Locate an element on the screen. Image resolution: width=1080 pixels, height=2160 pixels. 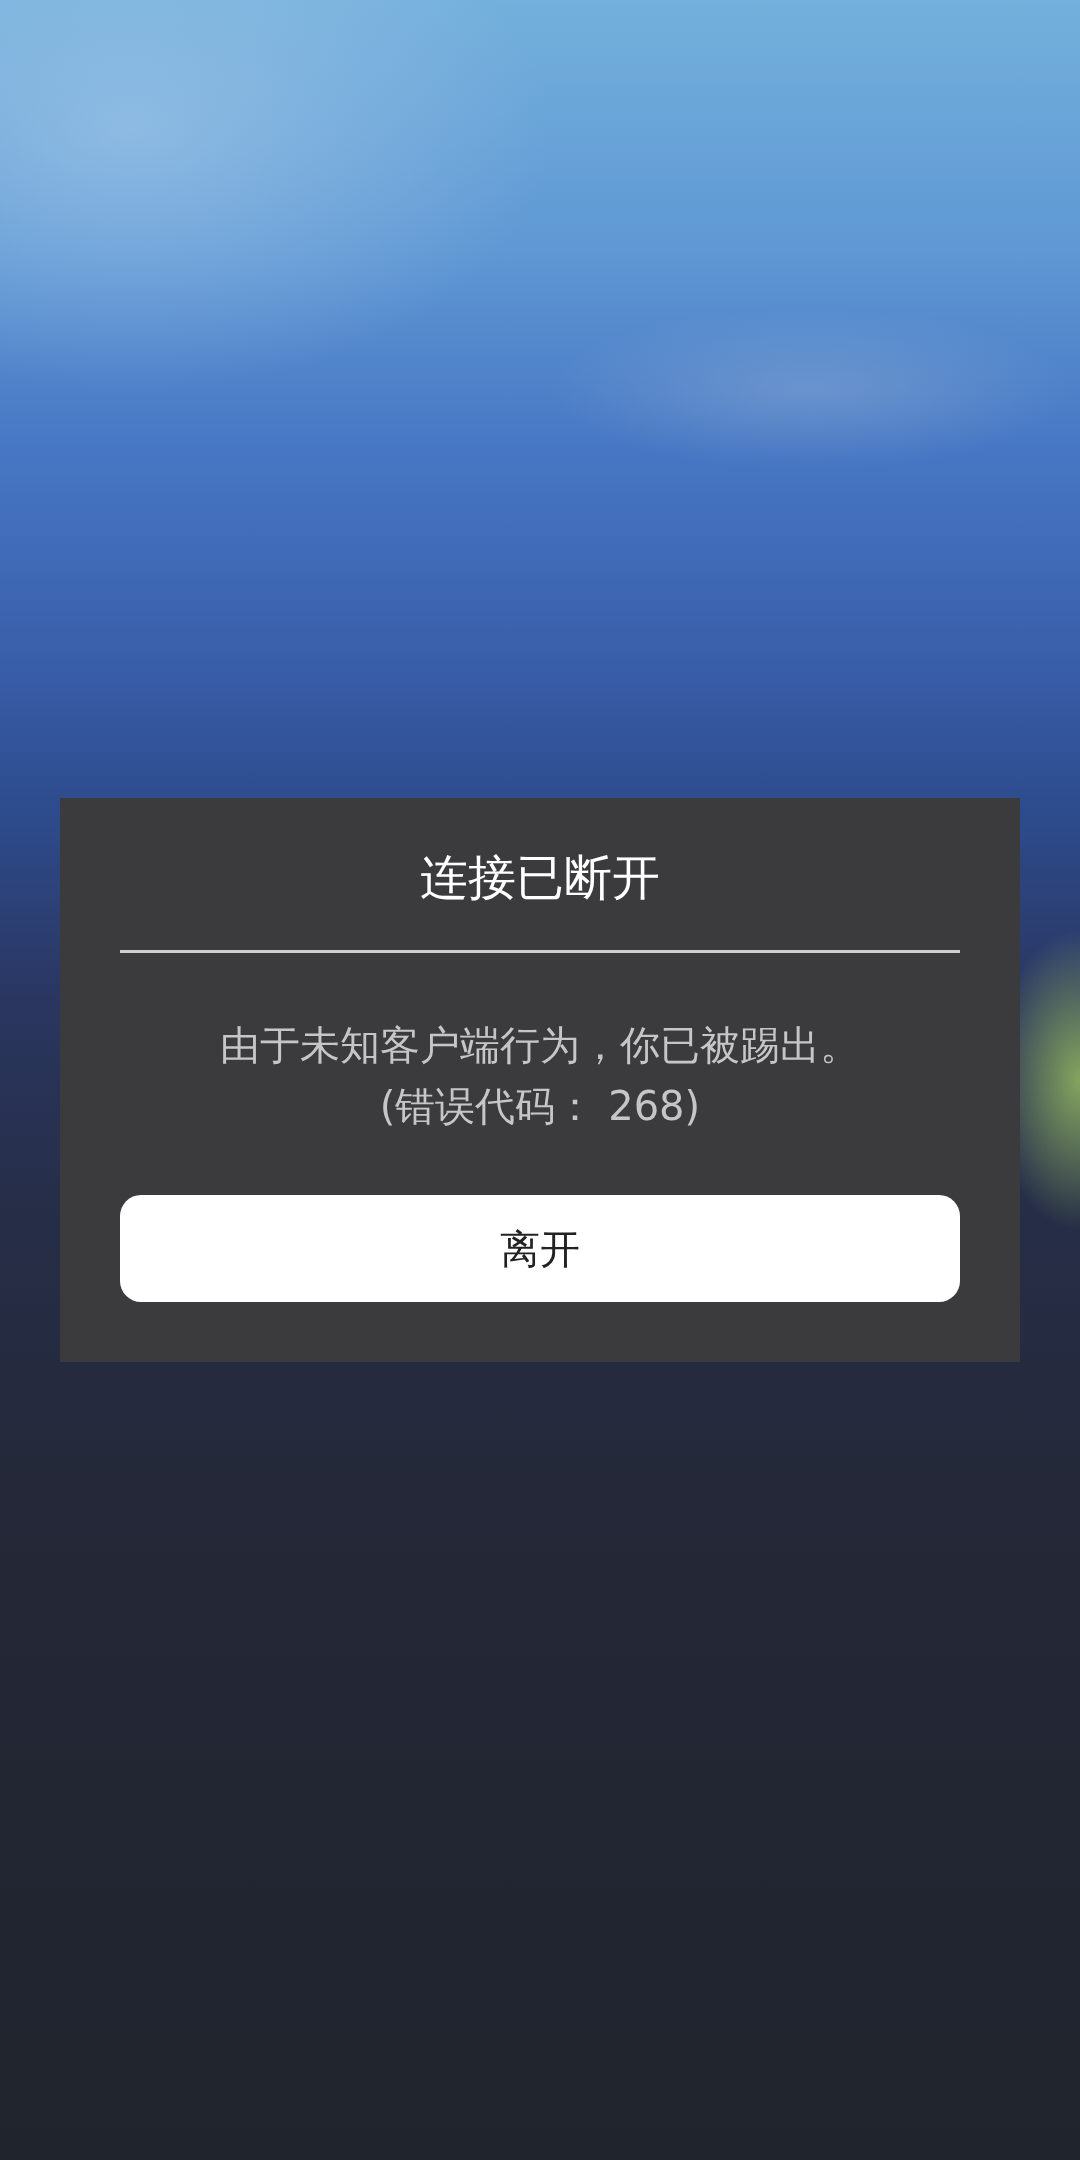
error-code-text: (错误代码： 268) is located at coordinates (540, 1106).